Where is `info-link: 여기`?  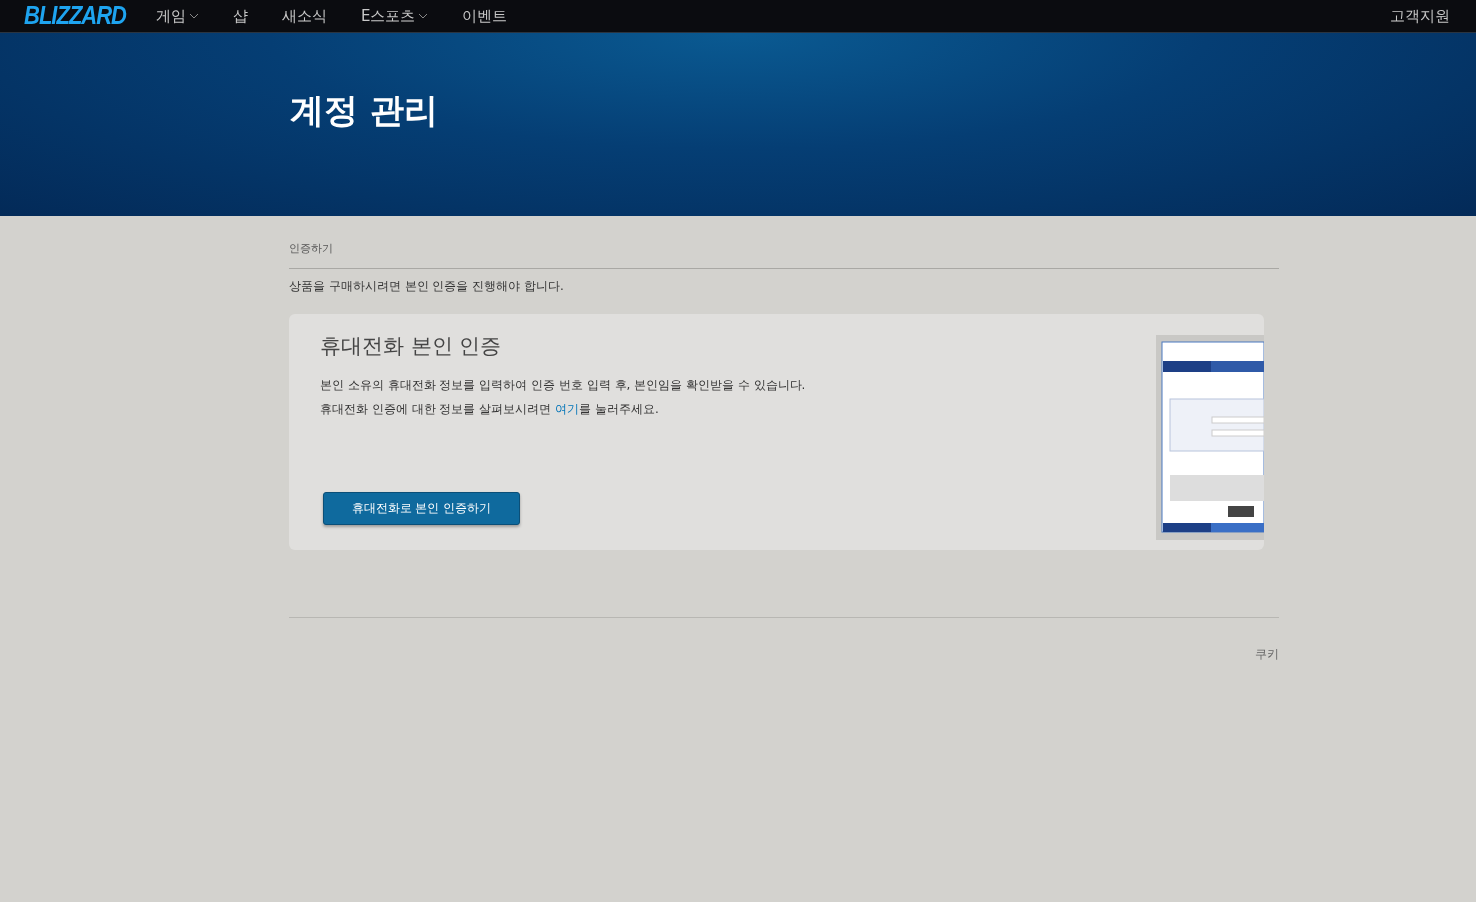 info-link: 여기 is located at coordinates (567, 409).